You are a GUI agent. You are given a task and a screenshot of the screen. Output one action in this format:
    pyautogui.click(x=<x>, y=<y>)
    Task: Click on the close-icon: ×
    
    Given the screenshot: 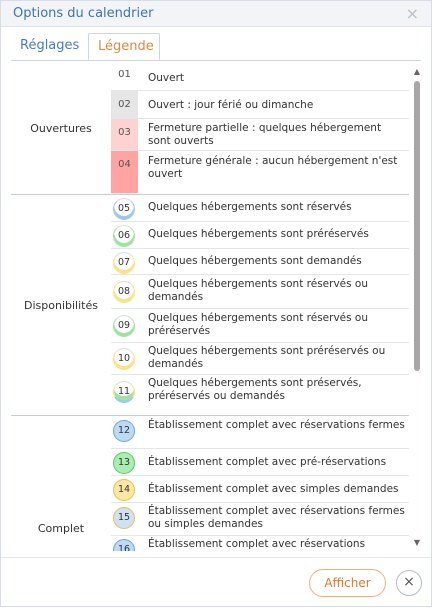 What is the action you would take?
    pyautogui.click(x=412, y=13)
    